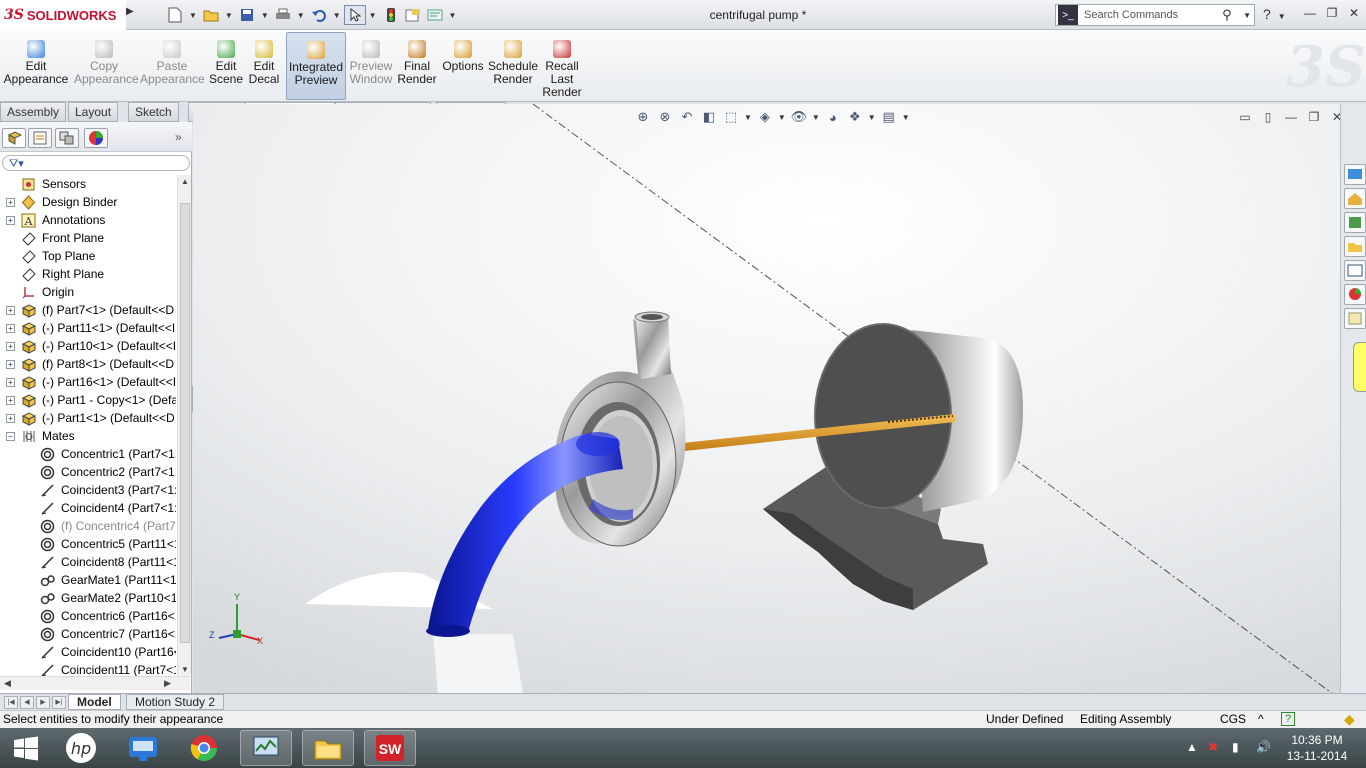 The width and height of the screenshot is (1366, 768). Describe the element at coordinates (1245, 118) in the screenshot. I see `viewport-tile-icon: ▭` at that location.